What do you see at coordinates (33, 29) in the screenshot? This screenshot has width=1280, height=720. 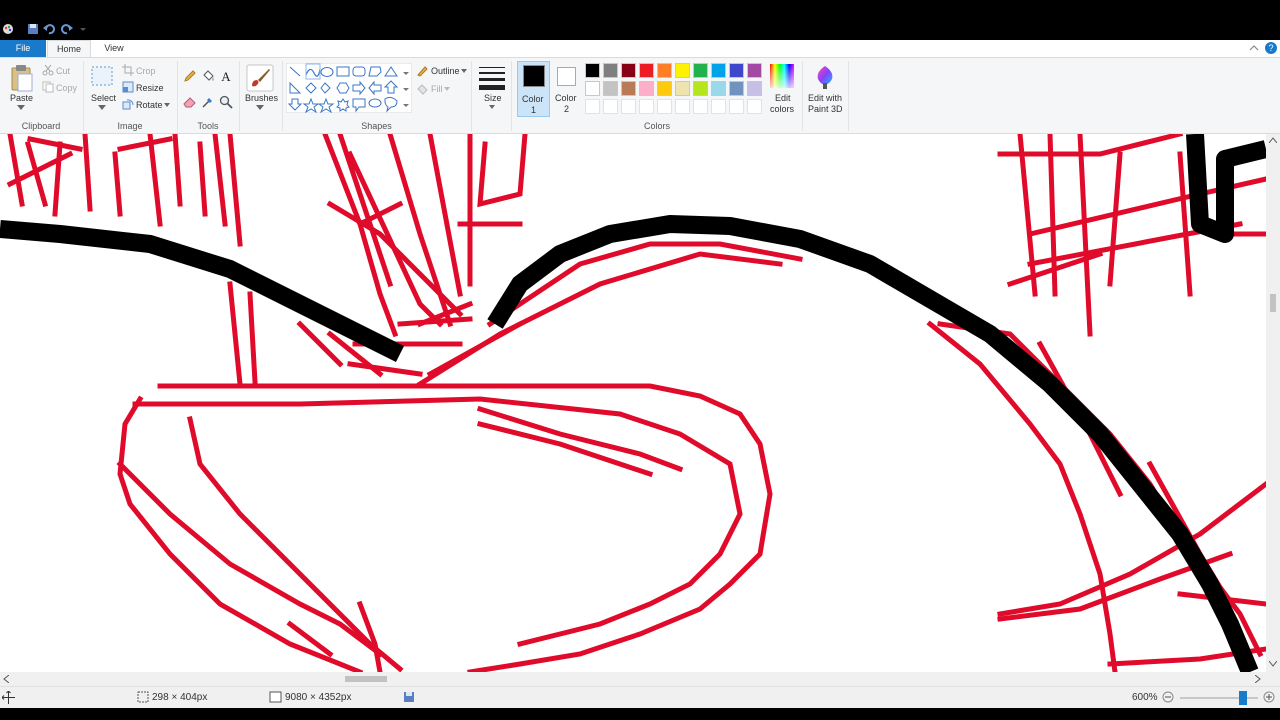 I see `save-icon` at bounding box center [33, 29].